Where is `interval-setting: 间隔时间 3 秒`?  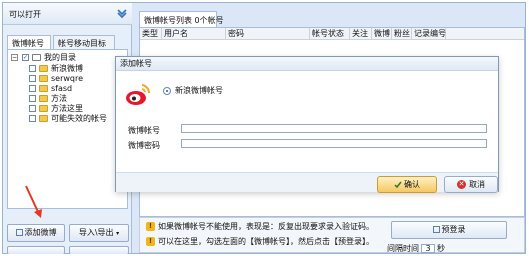 interval-setting: 间隔时间 3 秒 is located at coordinates (416, 248).